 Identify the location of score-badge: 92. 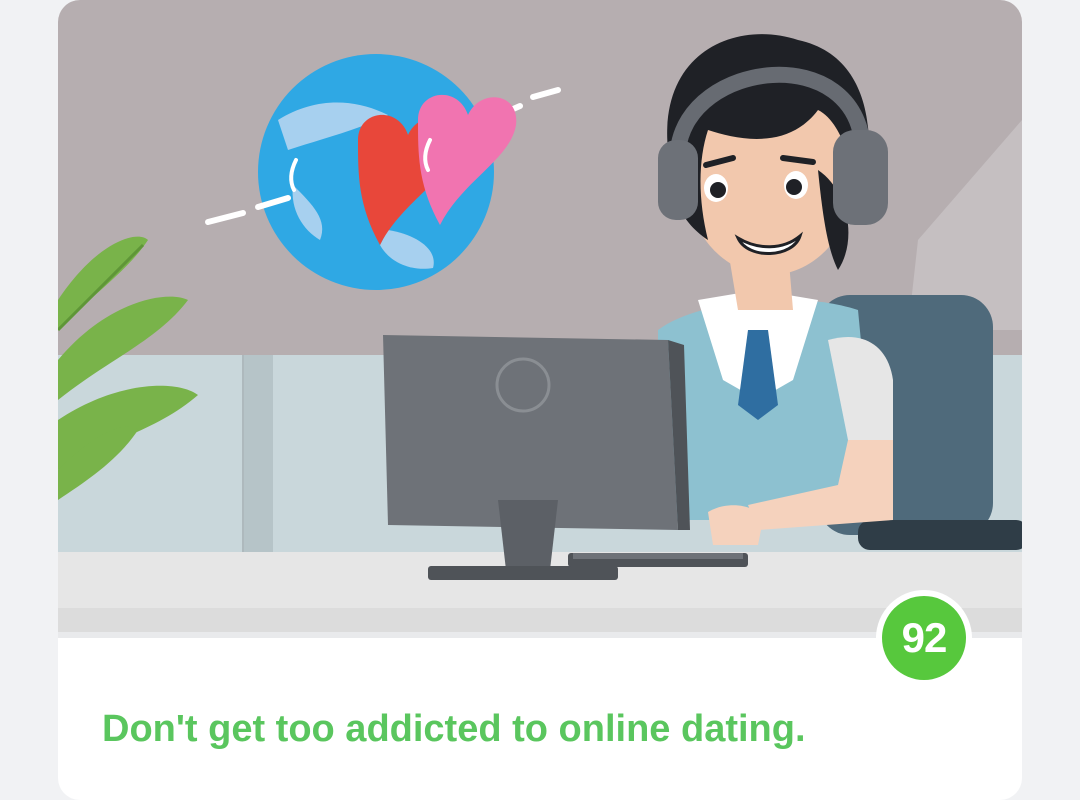
(924, 638).